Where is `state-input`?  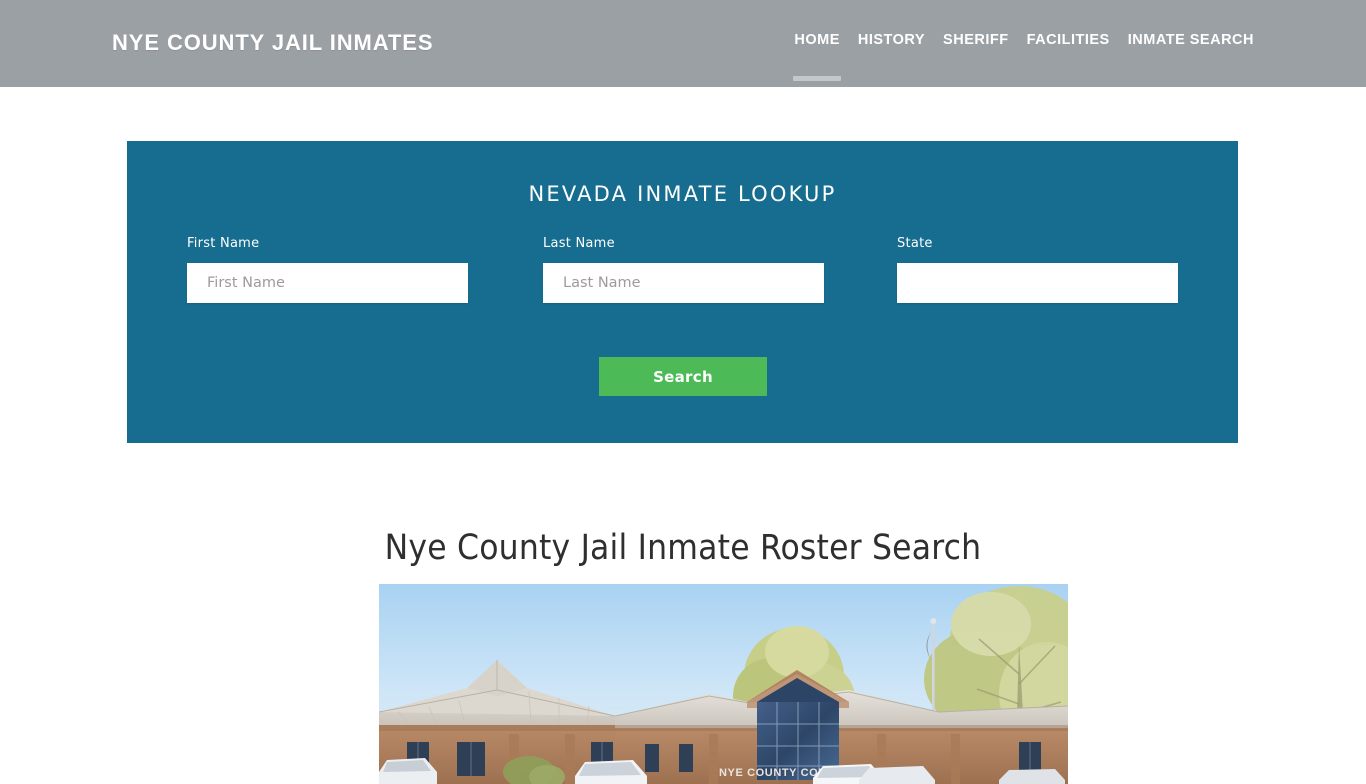 state-input is located at coordinates (1037, 283).